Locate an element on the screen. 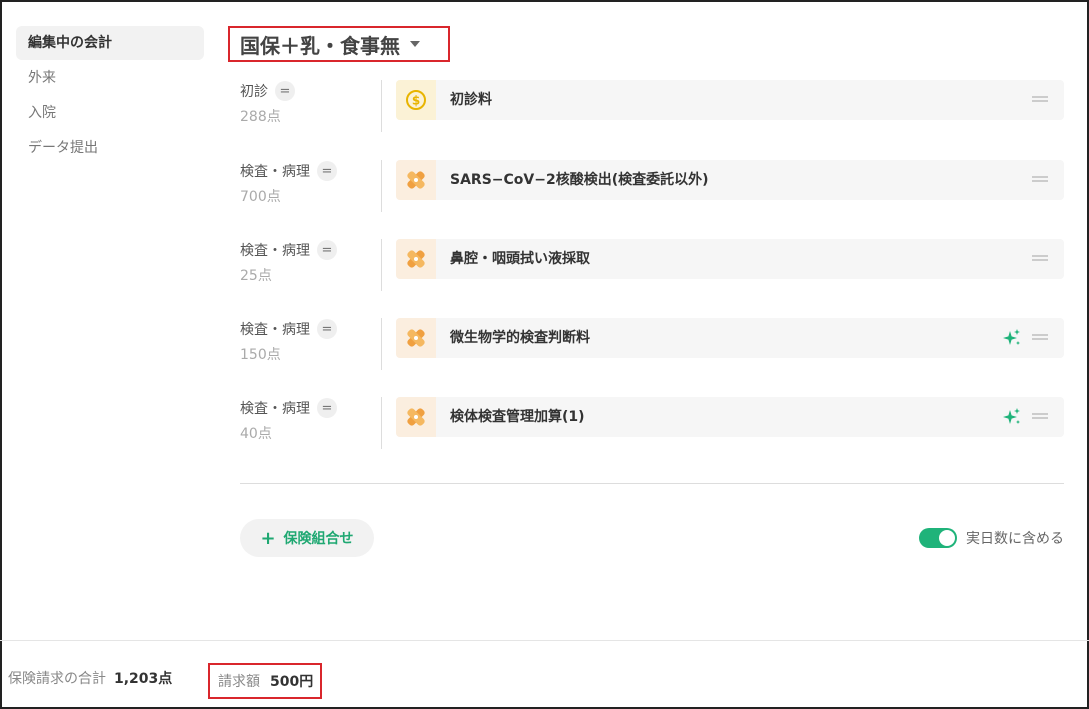 The width and height of the screenshot is (1089, 709). billing-item: 鼻腔・咽頭拭い液採取 is located at coordinates (730, 259).